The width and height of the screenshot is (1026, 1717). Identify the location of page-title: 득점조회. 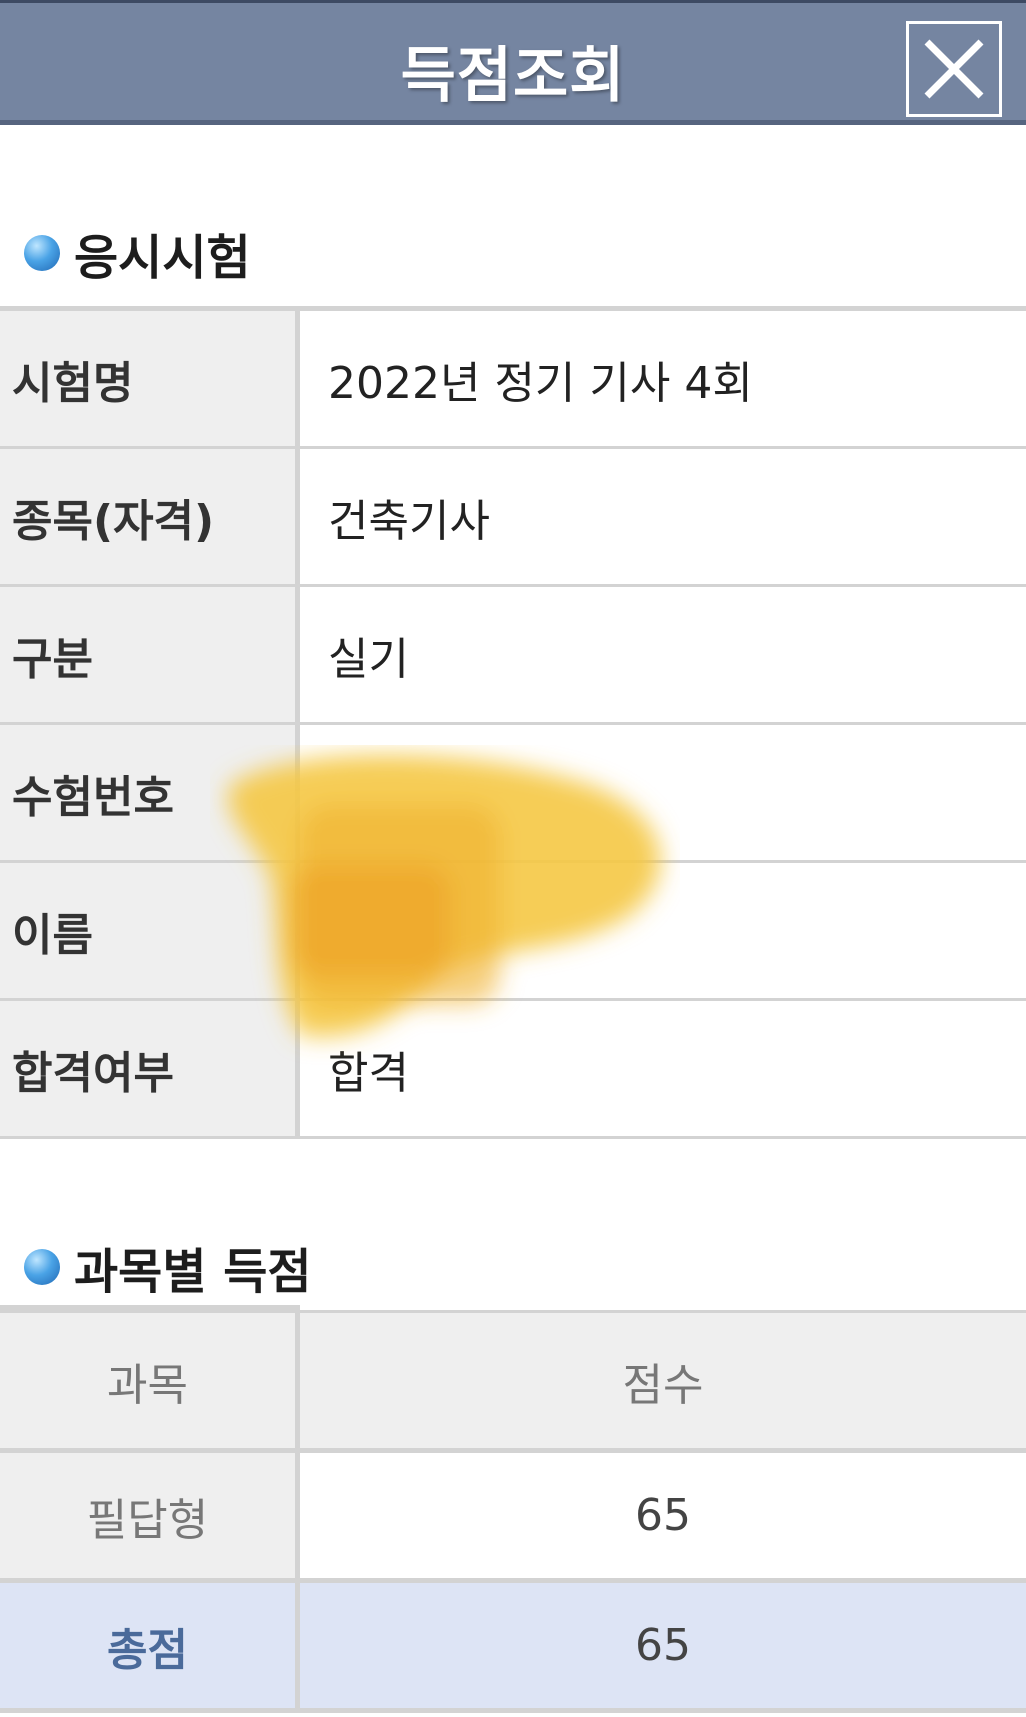
(513, 76).